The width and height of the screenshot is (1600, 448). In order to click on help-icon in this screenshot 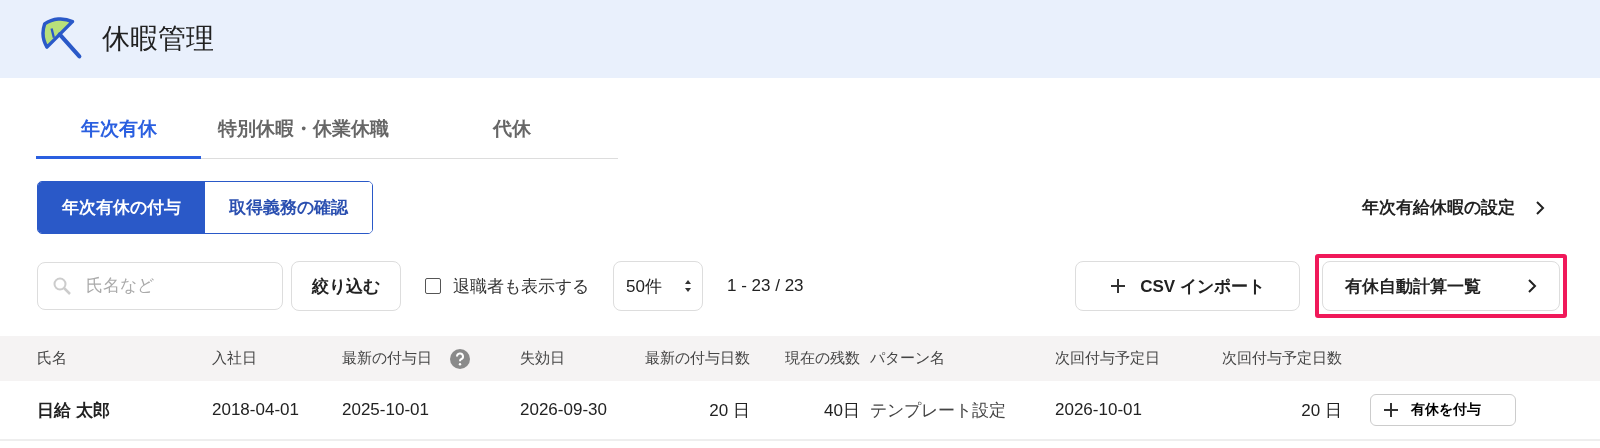, I will do `click(460, 358)`.